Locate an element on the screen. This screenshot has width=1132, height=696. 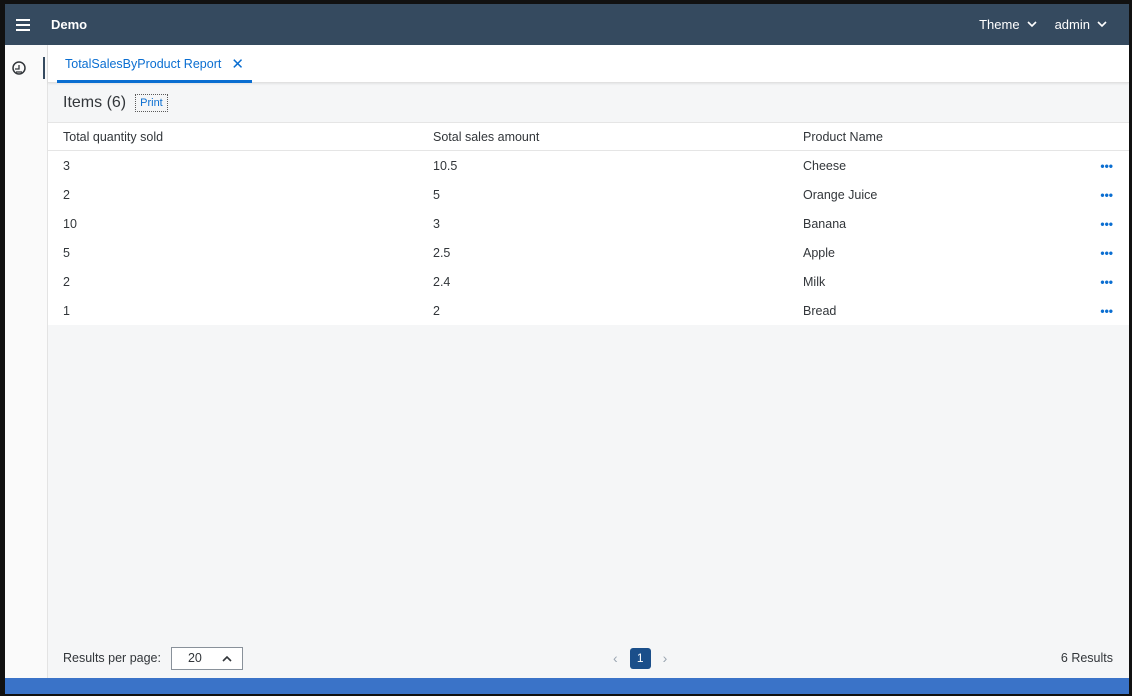
chevron-left-icon: ‹ is located at coordinates (615, 658).